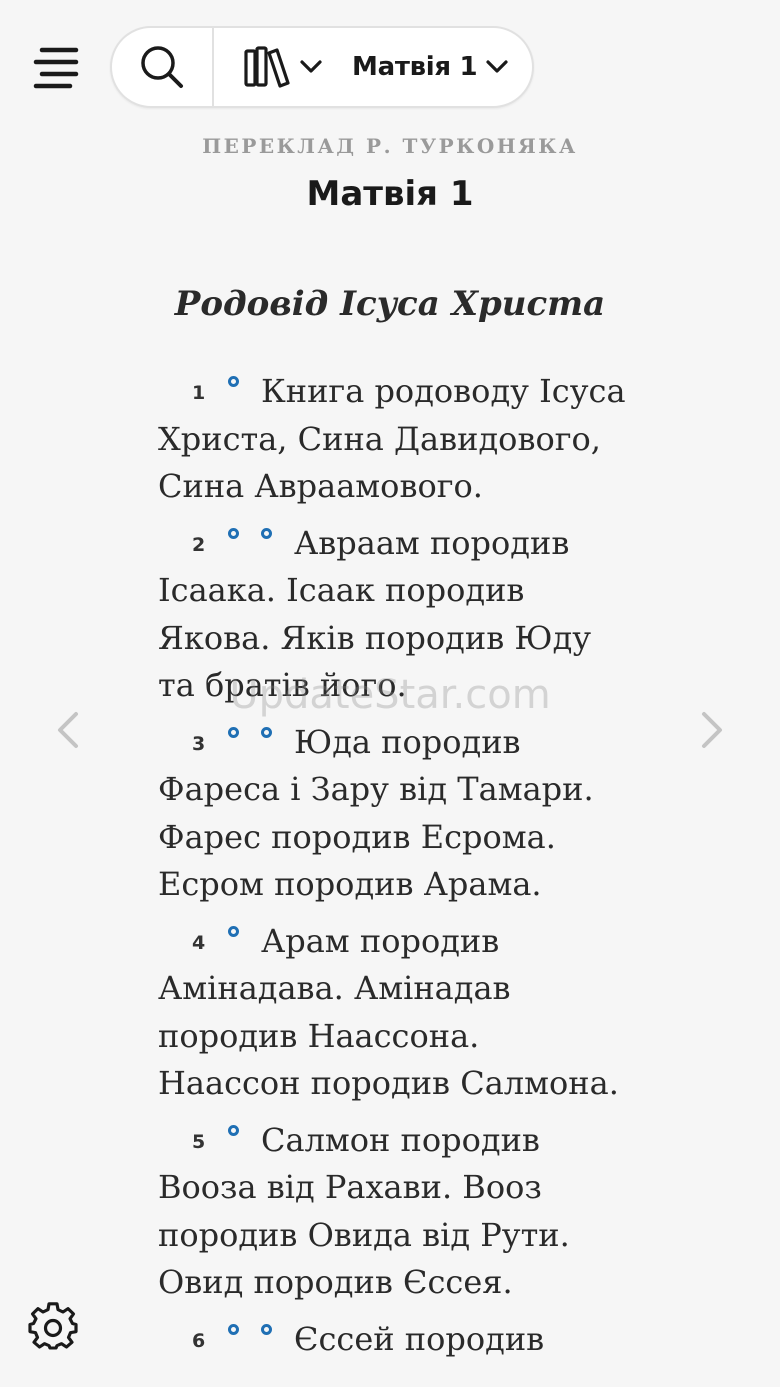 Image resolution: width=780 pixels, height=1387 pixels. What do you see at coordinates (199, 743) in the screenshot?
I see `verse-number: 3` at bounding box center [199, 743].